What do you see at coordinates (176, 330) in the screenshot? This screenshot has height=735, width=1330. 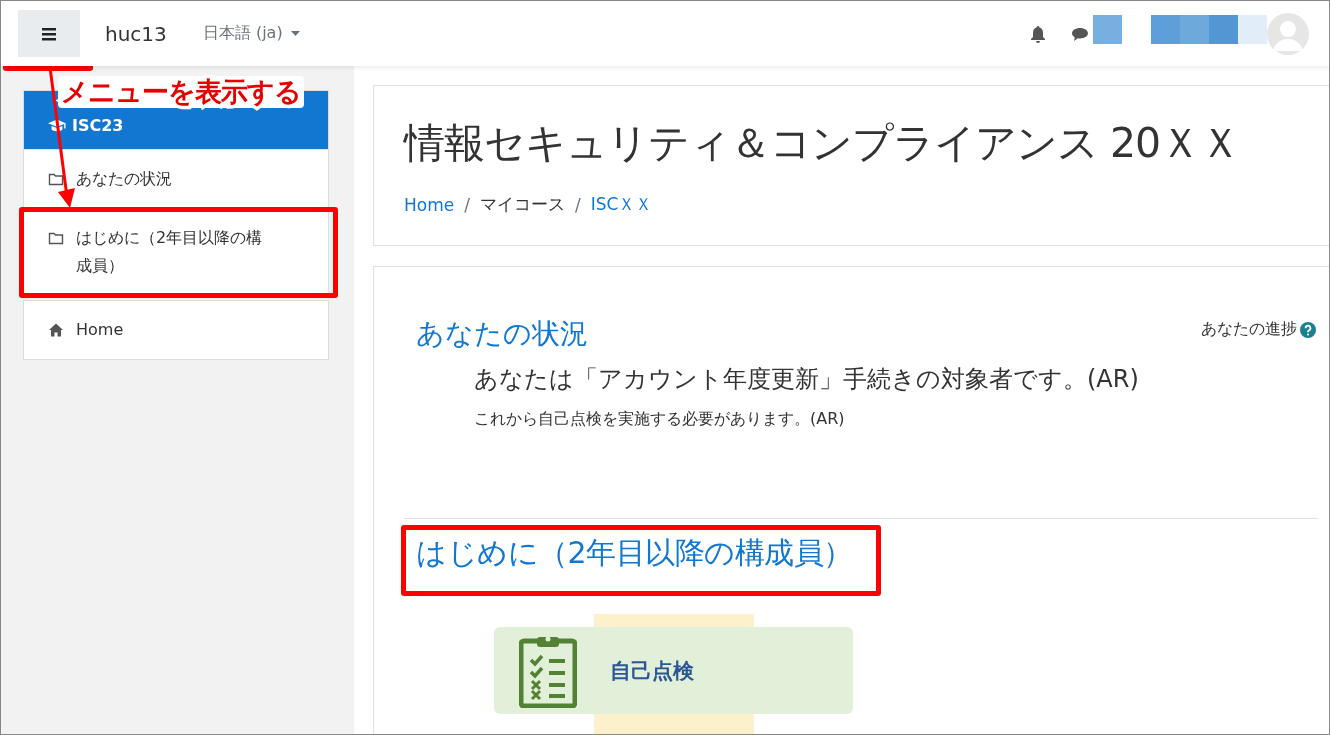 I see `sidebar-item: Home` at bounding box center [176, 330].